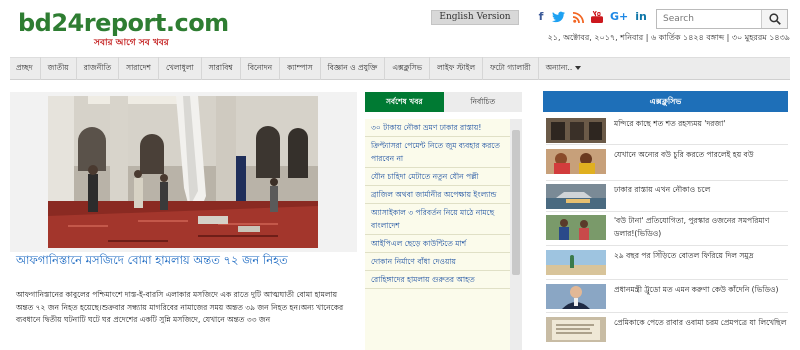 The image size is (800, 350). Describe the element at coordinates (668, 163) in the screenshot. I see `exclusive-item: যেখানে অন্যের বউ চুরি করতে পারলেই হয় বউ` at that location.